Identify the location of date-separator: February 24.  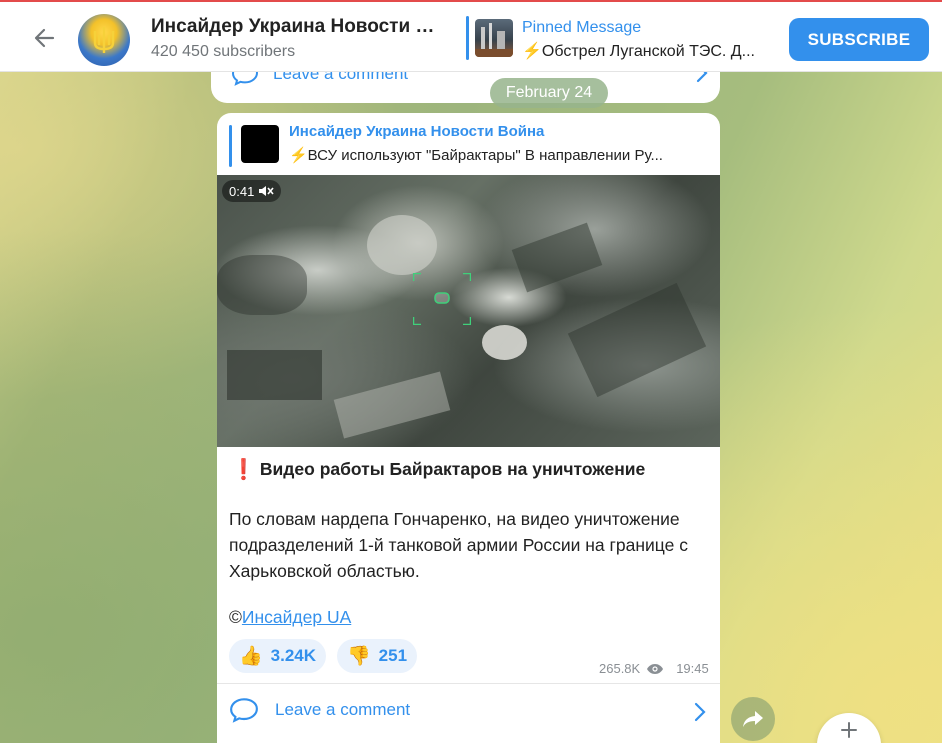
(549, 93).